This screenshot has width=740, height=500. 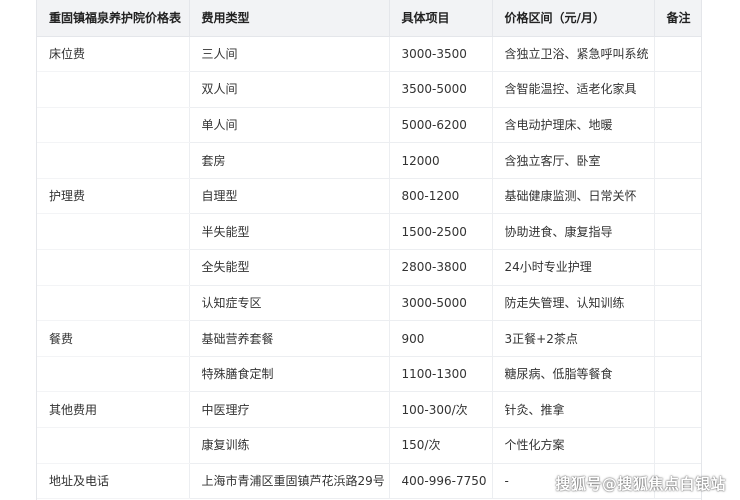 I want to click on item-cell: 3000-5000, so click(x=441, y=303).